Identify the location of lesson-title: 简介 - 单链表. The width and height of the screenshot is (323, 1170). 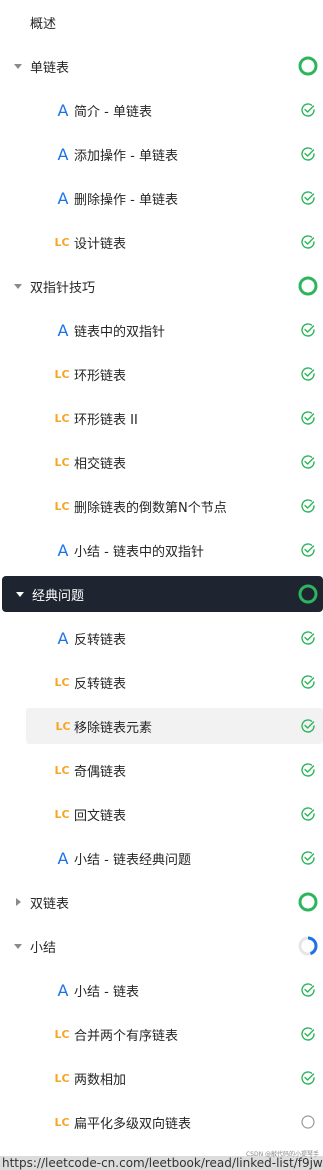
(113, 112).